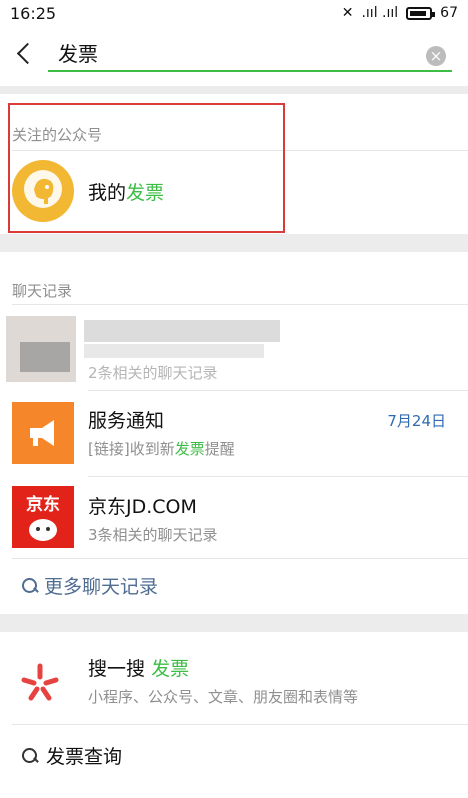 This screenshot has width=468, height=798. What do you see at coordinates (33, 13) in the screenshot?
I see `status-time: 16:25` at bounding box center [33, 13].